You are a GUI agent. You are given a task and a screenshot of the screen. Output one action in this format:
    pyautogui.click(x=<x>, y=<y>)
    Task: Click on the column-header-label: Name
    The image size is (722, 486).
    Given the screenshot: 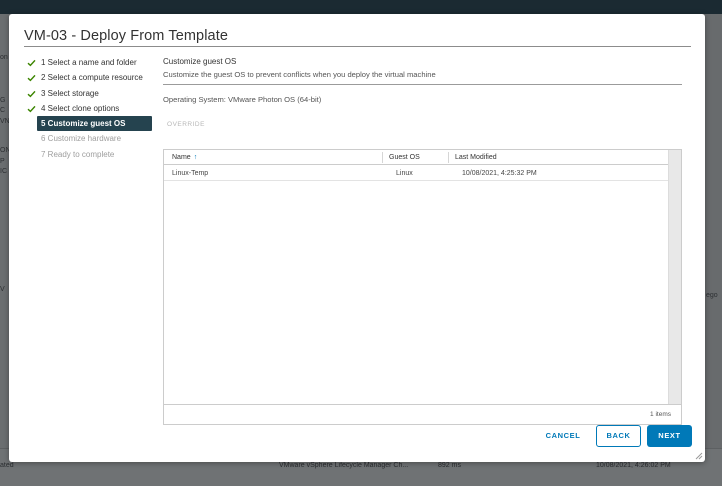 What is the action you would take?
    pyautogui.click(x=181, y=157)
    